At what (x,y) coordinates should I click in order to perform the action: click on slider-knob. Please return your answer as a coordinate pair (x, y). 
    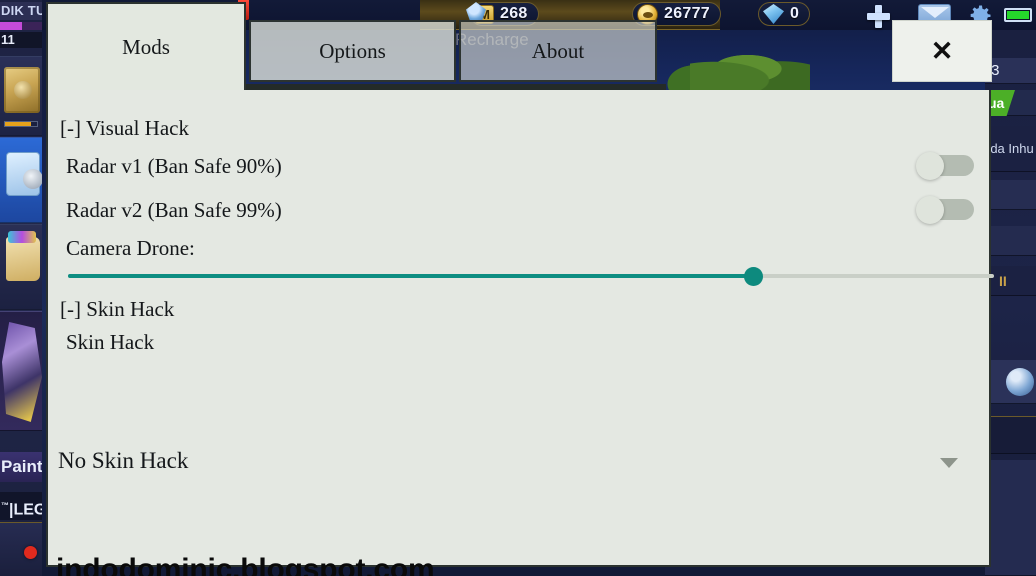
    Looking at the image, I should click on (754, 276).